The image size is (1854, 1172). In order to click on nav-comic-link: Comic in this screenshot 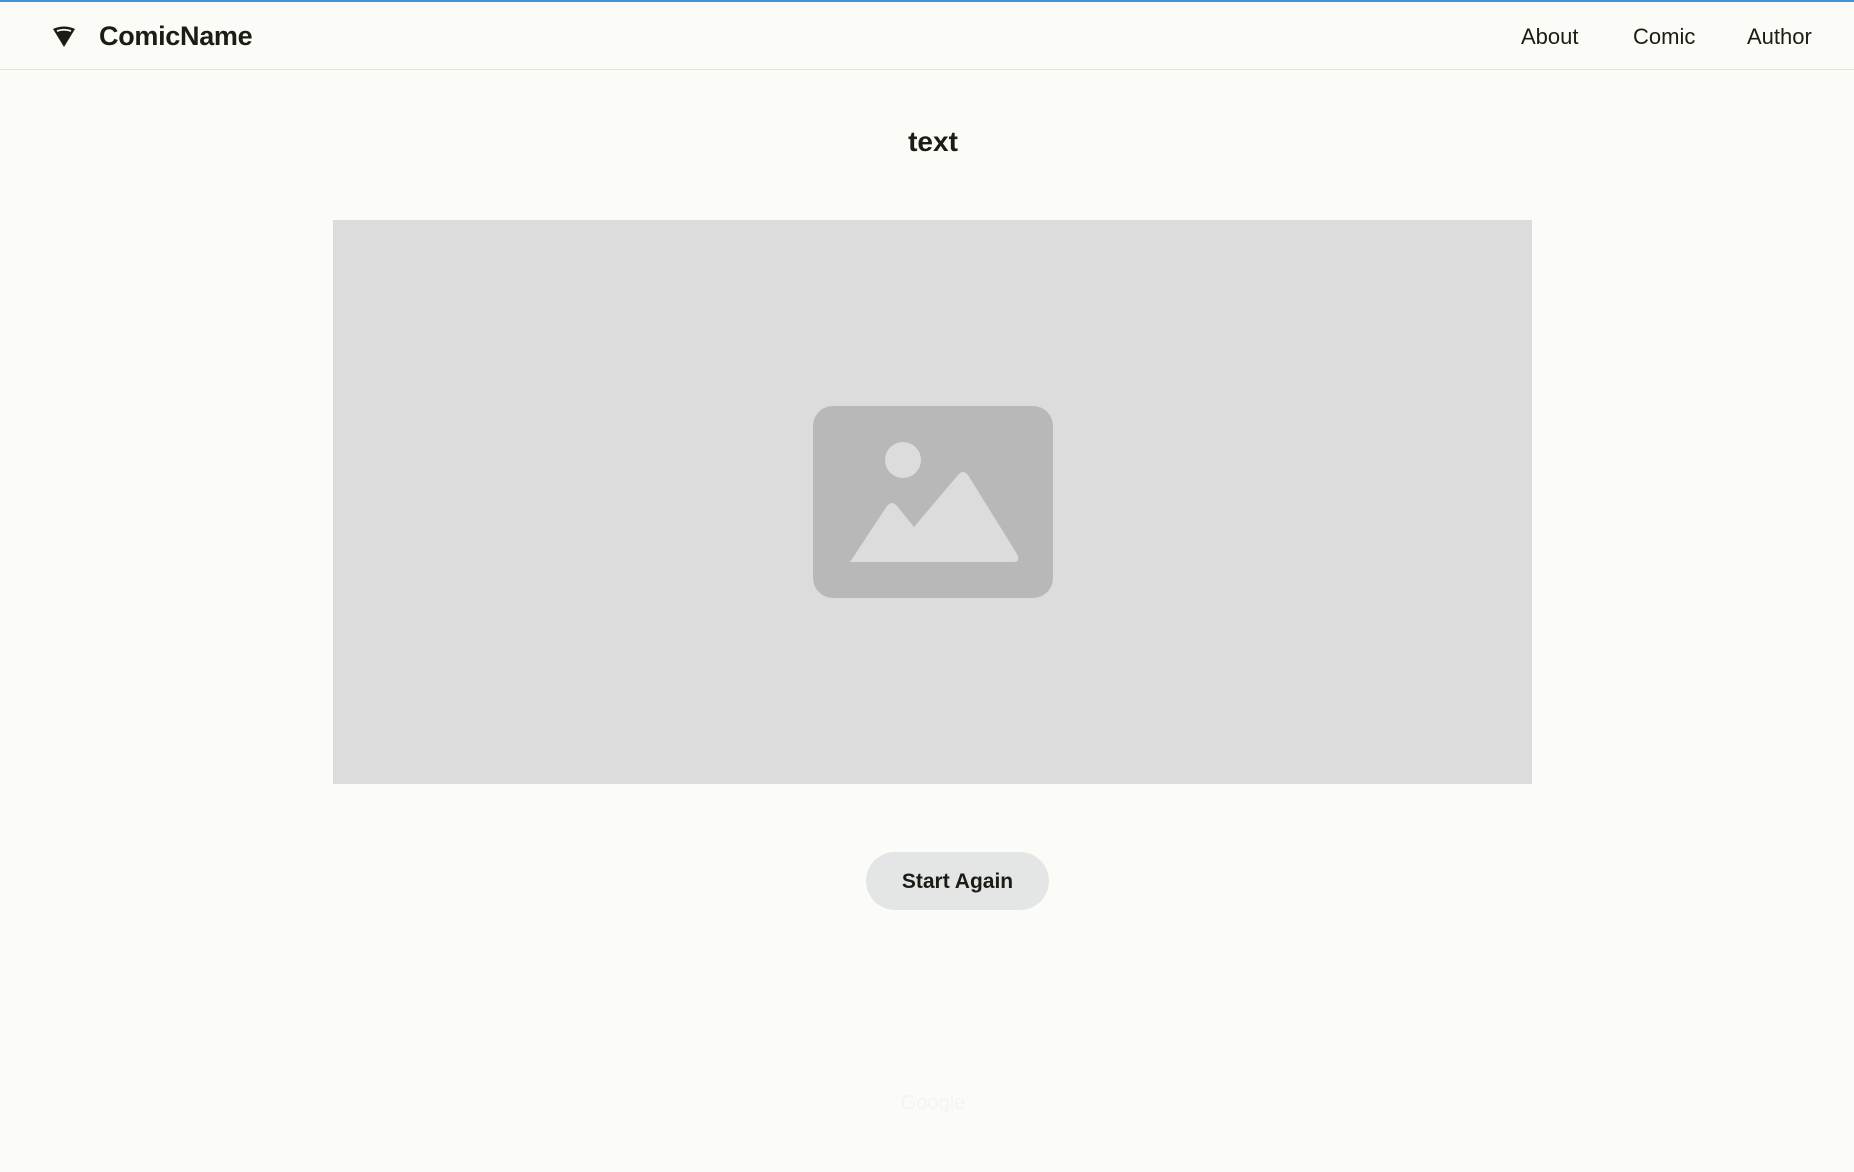, I will do `click(1664, 37)`.